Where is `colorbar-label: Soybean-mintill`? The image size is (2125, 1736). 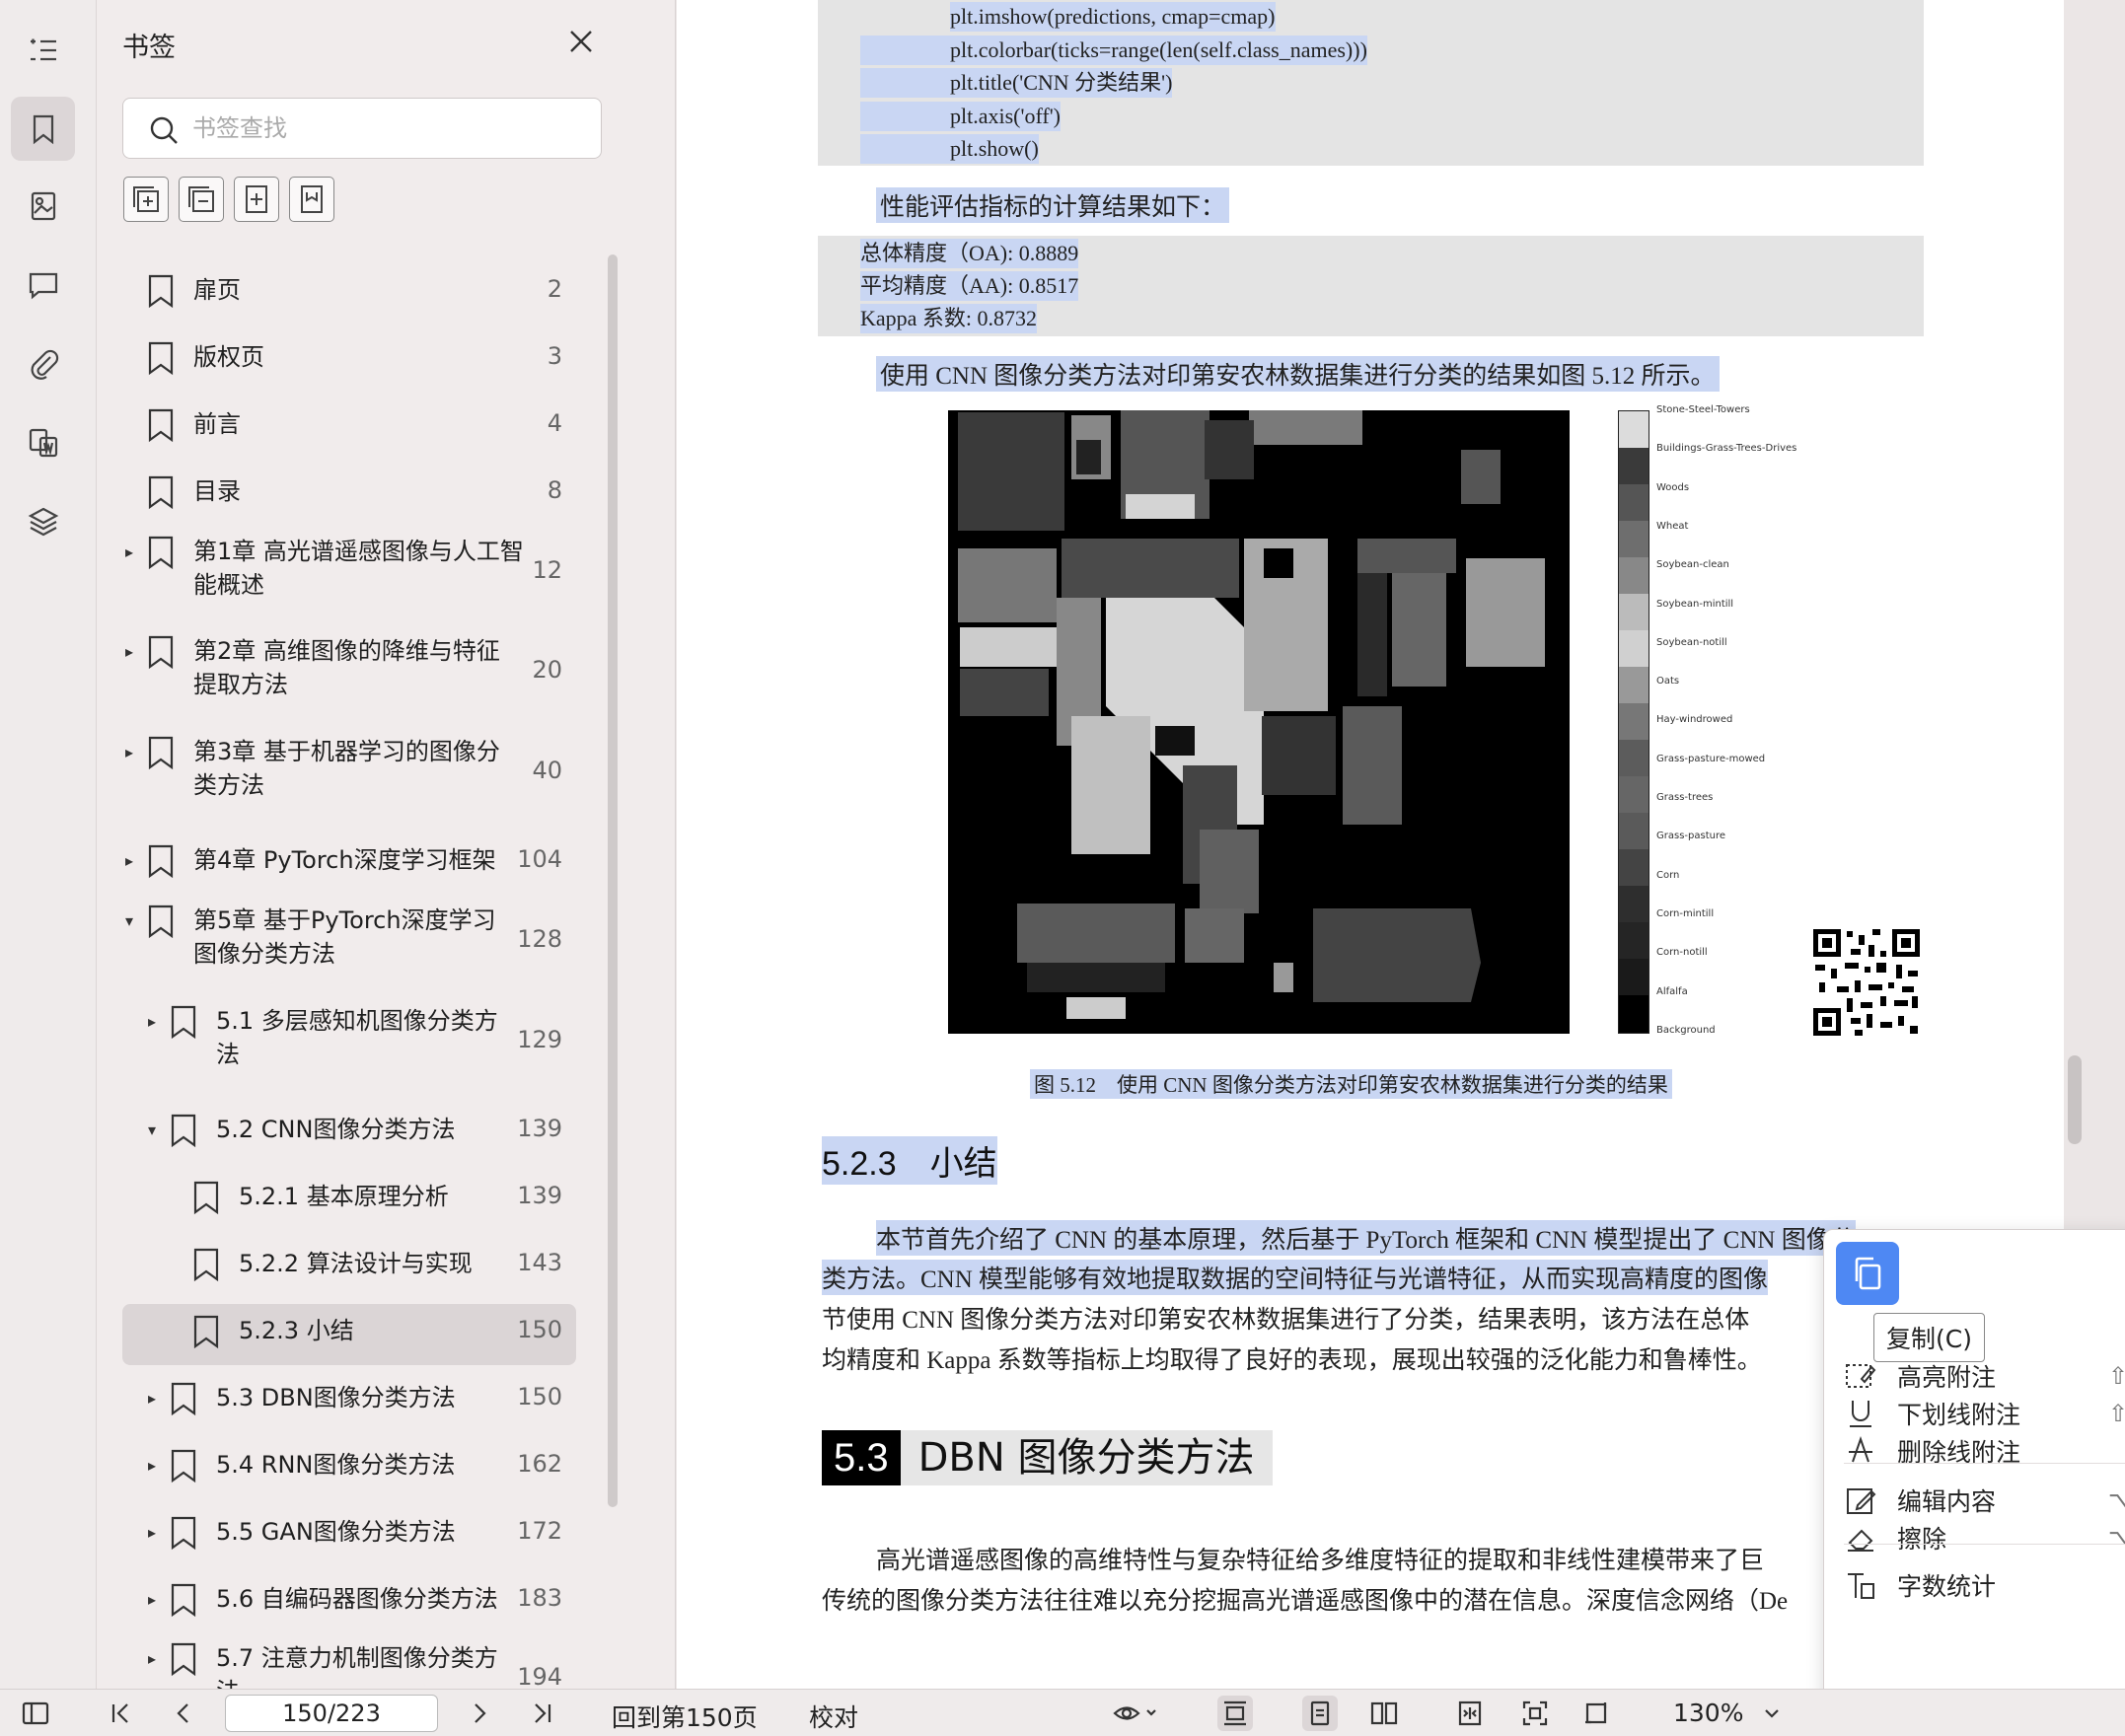
colorbar-label: Soybean-mintill is located at coordinates (1695, 604).